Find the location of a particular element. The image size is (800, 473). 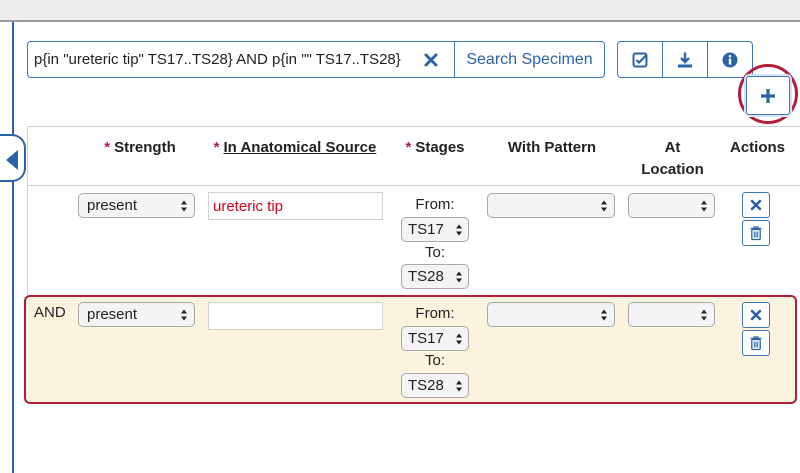

header-source: * In Anatomical Source is located at coordinates (295, 148).